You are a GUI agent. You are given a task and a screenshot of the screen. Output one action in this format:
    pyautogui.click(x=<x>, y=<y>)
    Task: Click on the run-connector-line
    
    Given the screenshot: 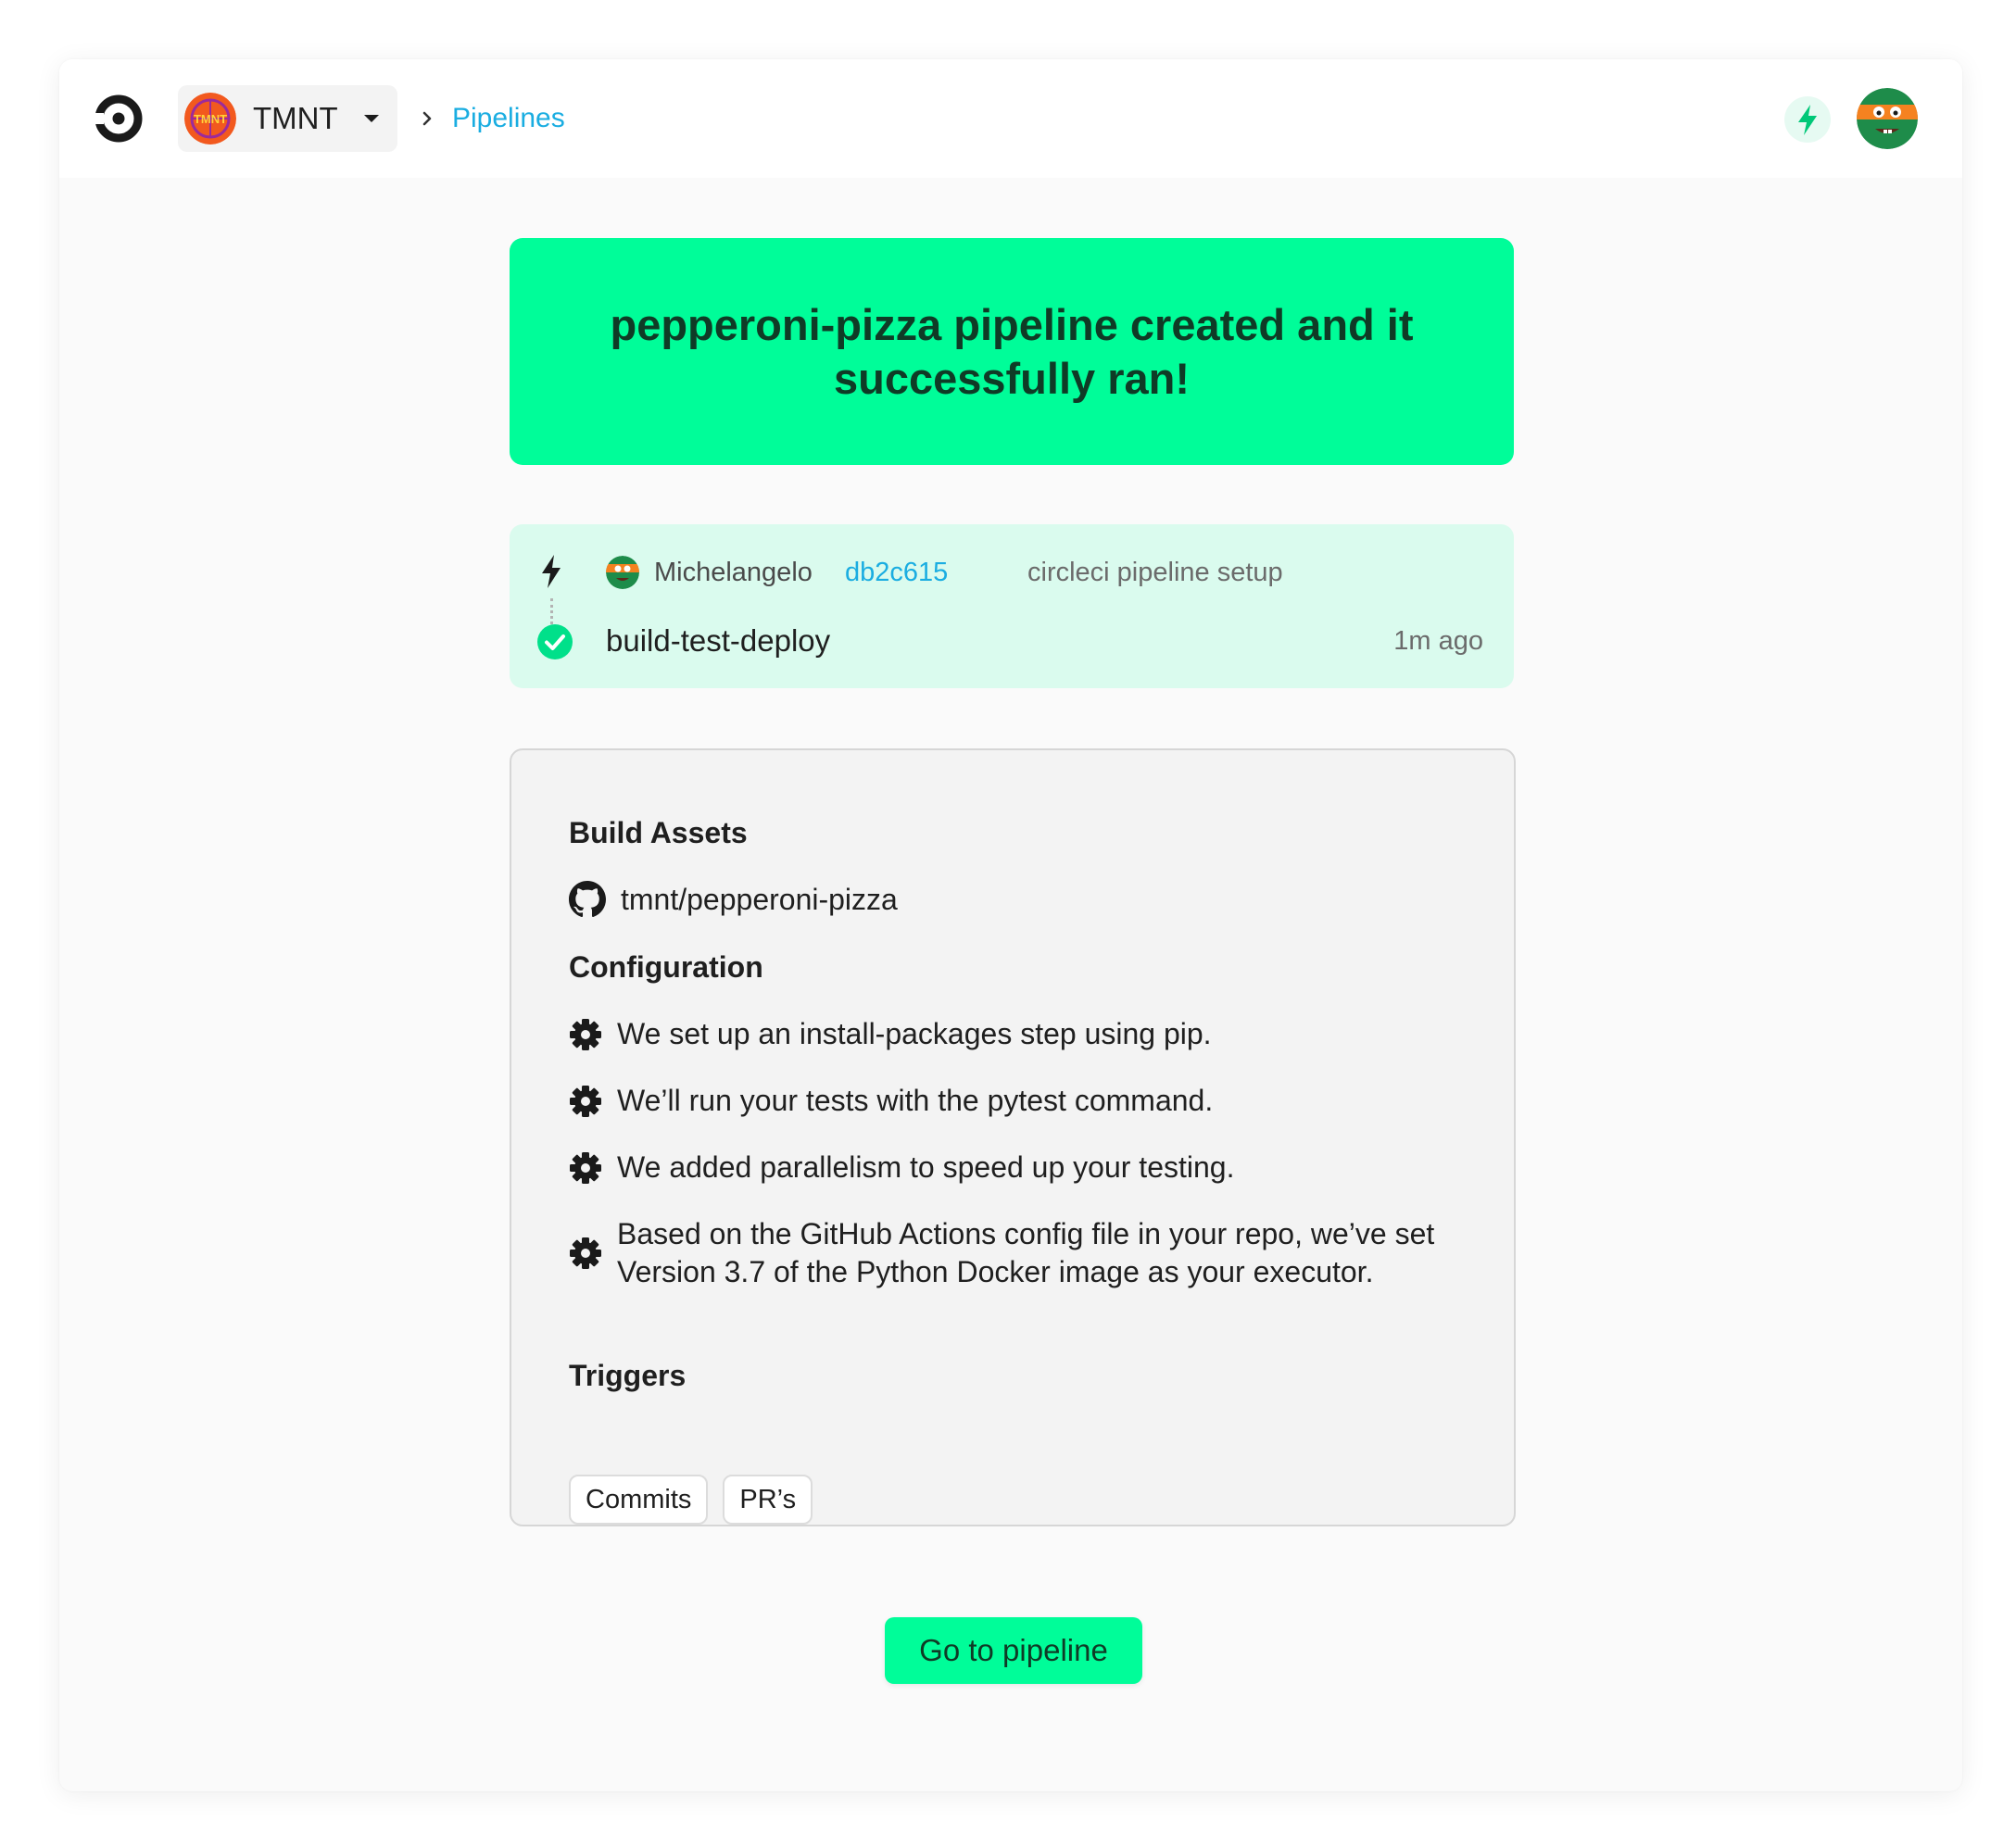 What is the action you would take?
    pyautogui.click(x=551, y=611)
    